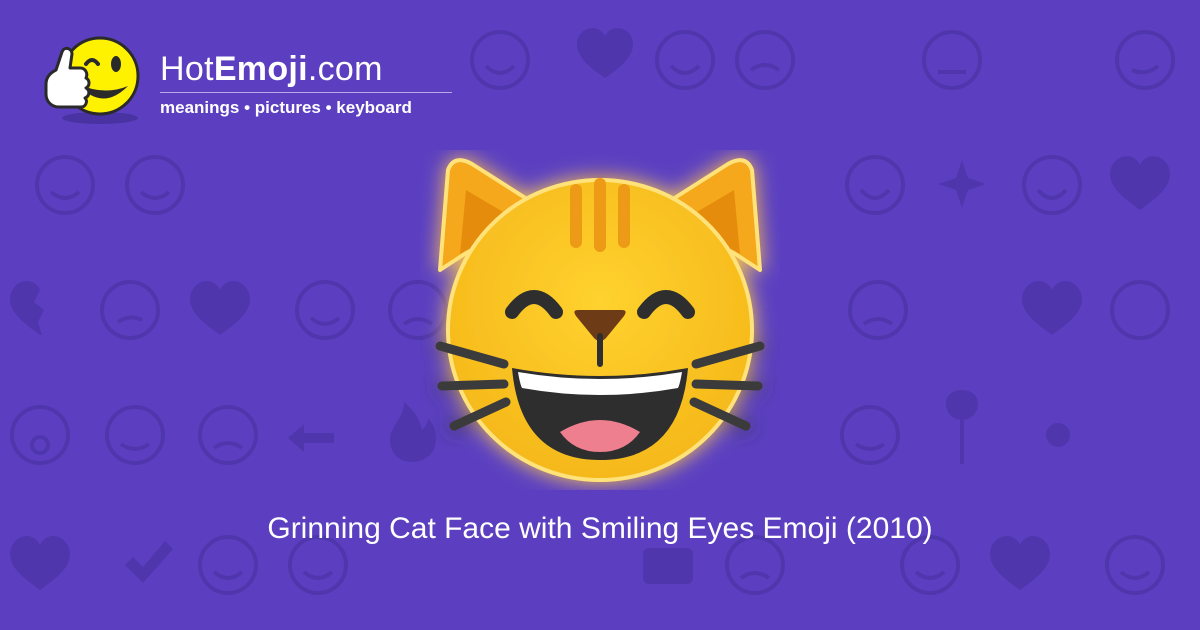  Describe the element at coordinates (149, 562) in the screenshot. I see `check-mark-icon` at that location.